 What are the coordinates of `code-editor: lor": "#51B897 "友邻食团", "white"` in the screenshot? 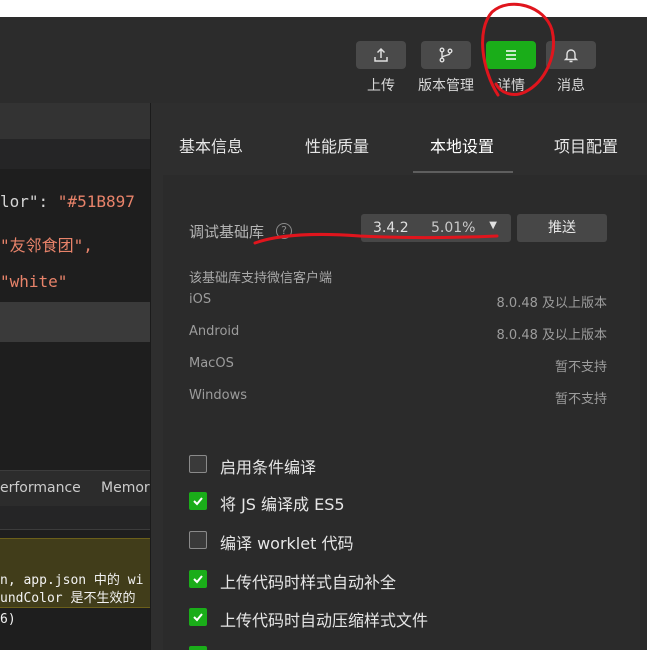 It's located at (75, 235).